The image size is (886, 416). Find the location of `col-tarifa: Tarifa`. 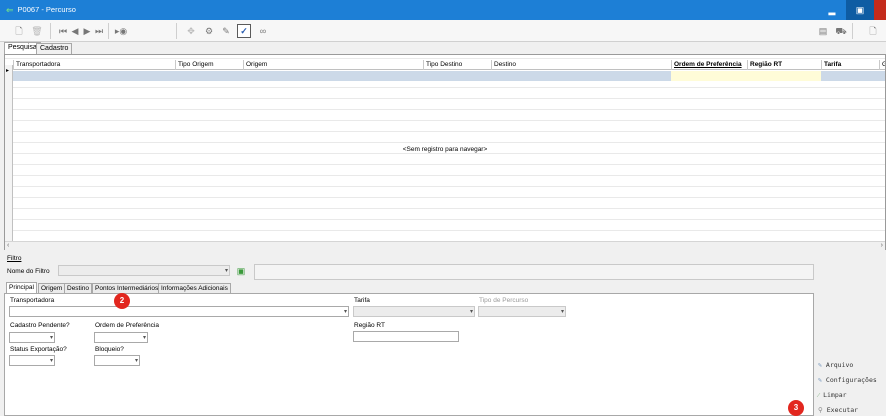

col-tarifa: Tarifa is located at coordinates (850, 65).